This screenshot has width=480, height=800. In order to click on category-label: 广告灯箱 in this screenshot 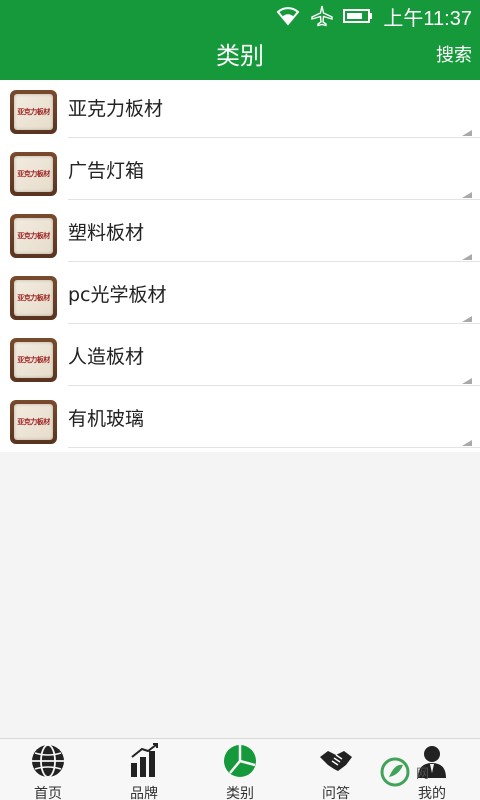, I will do `click(106, 171)`.